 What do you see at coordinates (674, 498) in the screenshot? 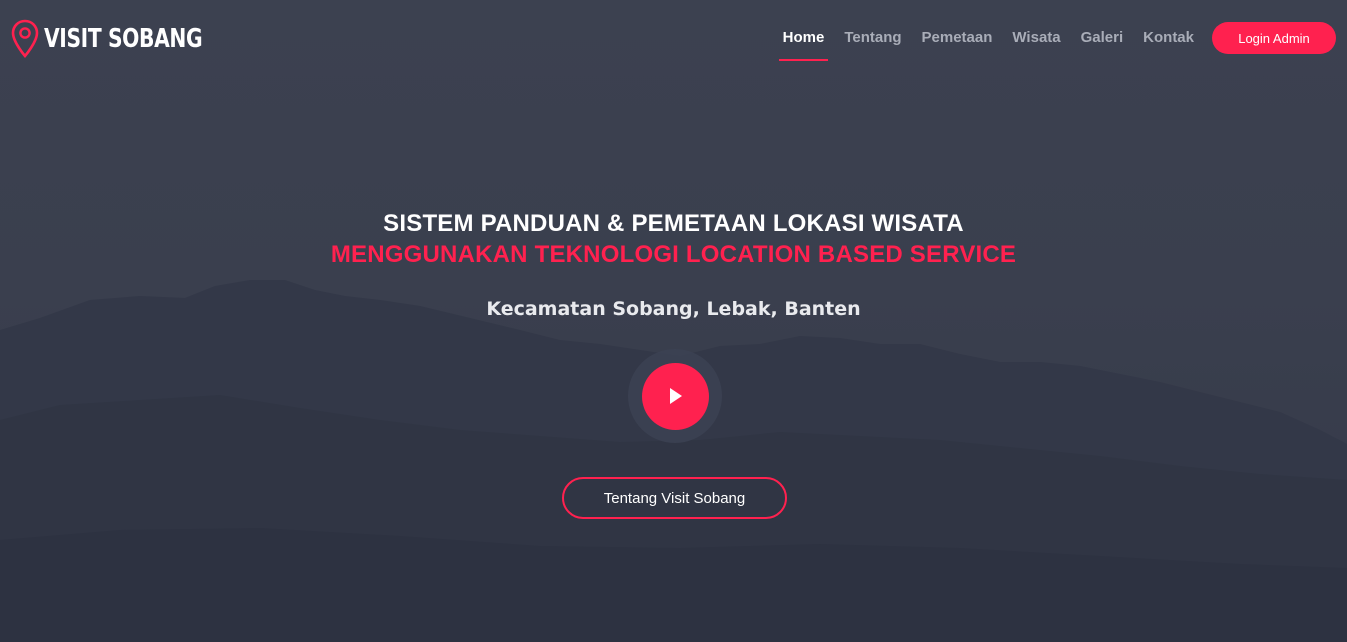
I see `about-visit-sobang-button: Tentang Visit Sobang` at bounding box center [674, 498].